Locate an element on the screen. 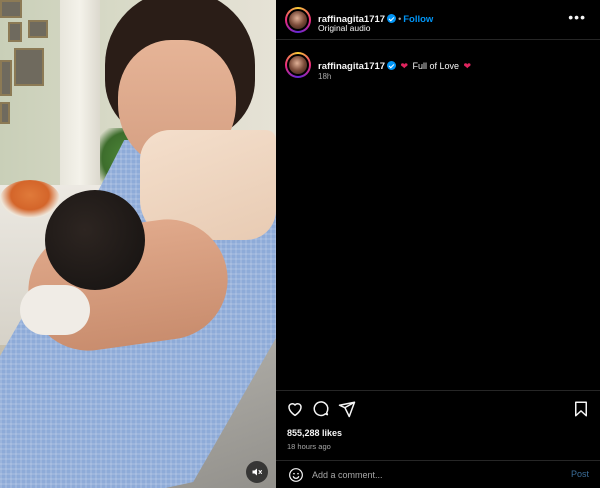  comment-icon is located at coordinates (321, 409).